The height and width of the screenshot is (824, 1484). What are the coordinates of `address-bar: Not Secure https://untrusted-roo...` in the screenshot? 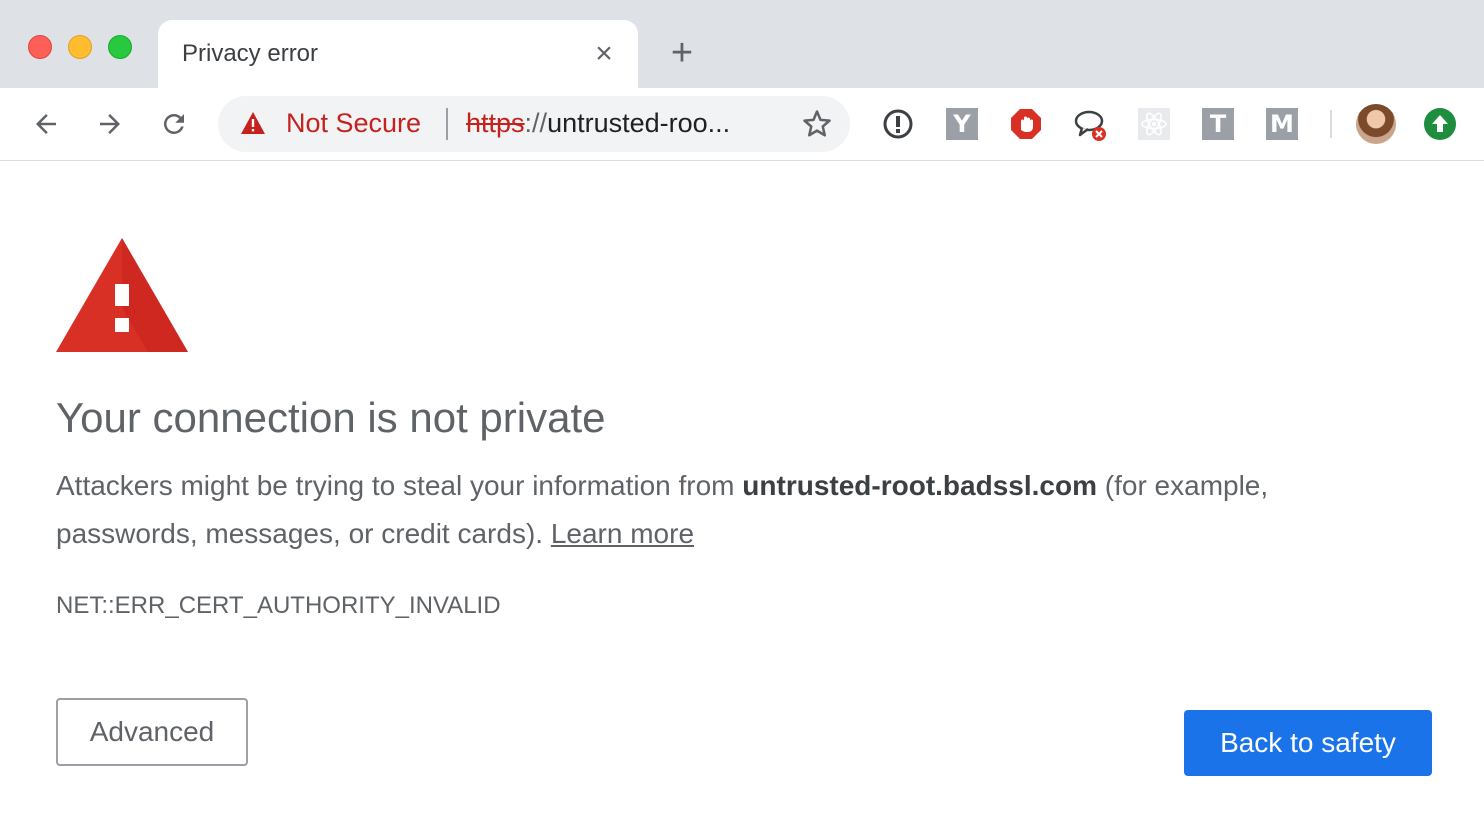 It's located at (534, 124).